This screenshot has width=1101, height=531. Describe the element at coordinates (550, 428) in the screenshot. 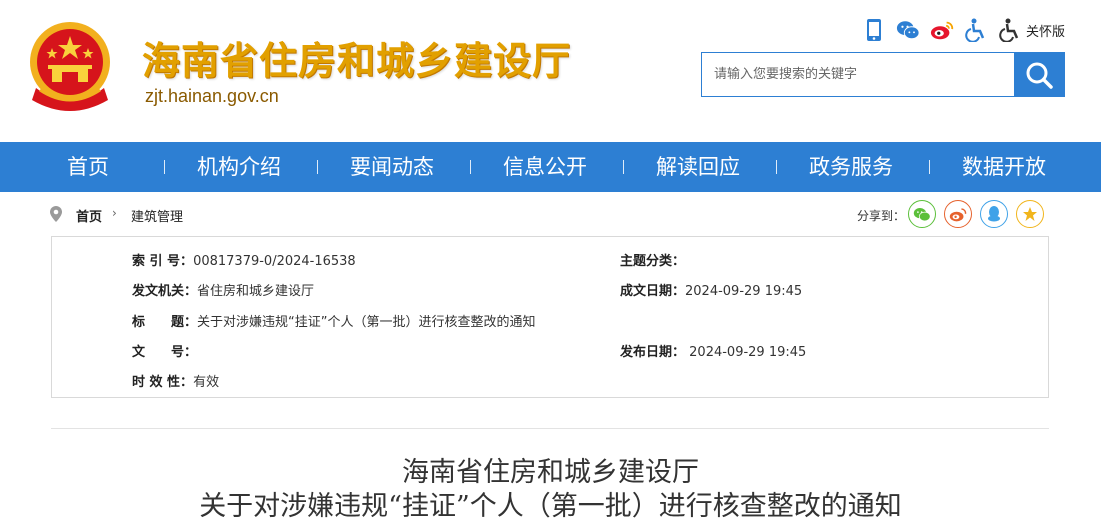

I see `content-divider` at that location.